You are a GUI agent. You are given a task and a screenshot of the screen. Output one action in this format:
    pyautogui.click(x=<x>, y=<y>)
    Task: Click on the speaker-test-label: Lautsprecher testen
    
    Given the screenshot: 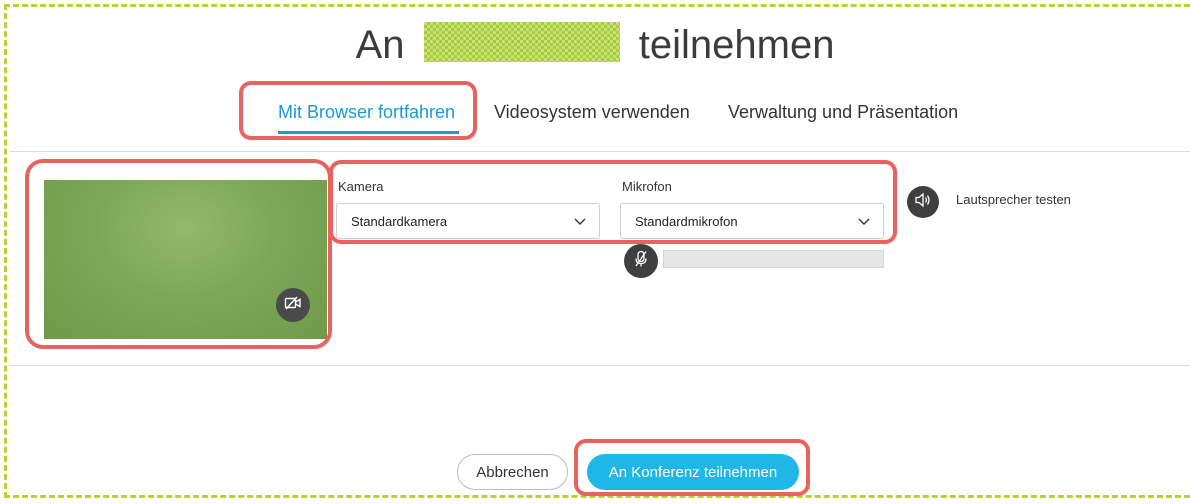 What is the action you would take?
    pyautogui.click(x=1013, y=199)
    